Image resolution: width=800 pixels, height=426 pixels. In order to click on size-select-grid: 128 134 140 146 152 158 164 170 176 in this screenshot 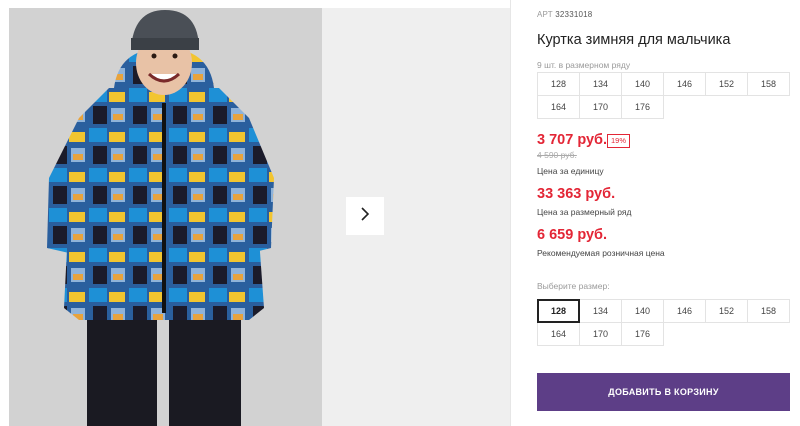, I will do `click(663, 322)`.